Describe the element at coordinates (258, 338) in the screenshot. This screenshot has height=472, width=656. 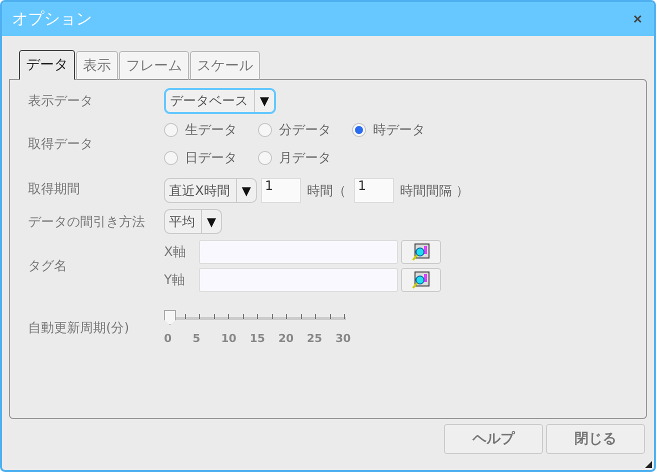
I see `tick-label: 15` at that location.